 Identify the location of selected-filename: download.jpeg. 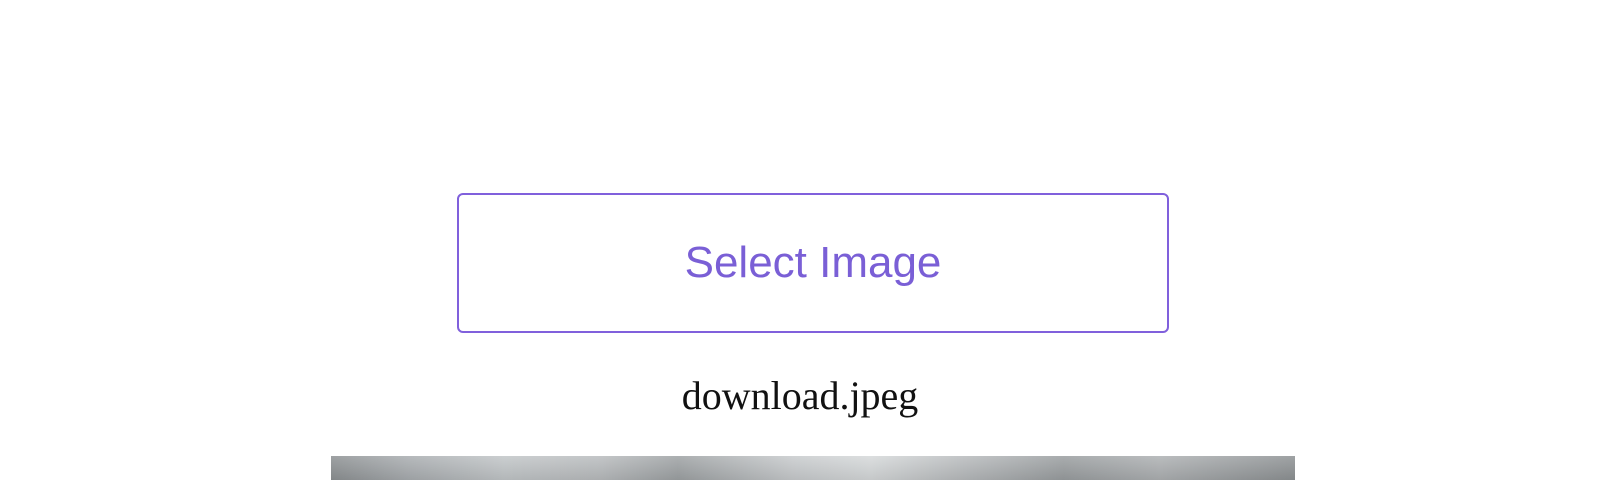
(800, 395).